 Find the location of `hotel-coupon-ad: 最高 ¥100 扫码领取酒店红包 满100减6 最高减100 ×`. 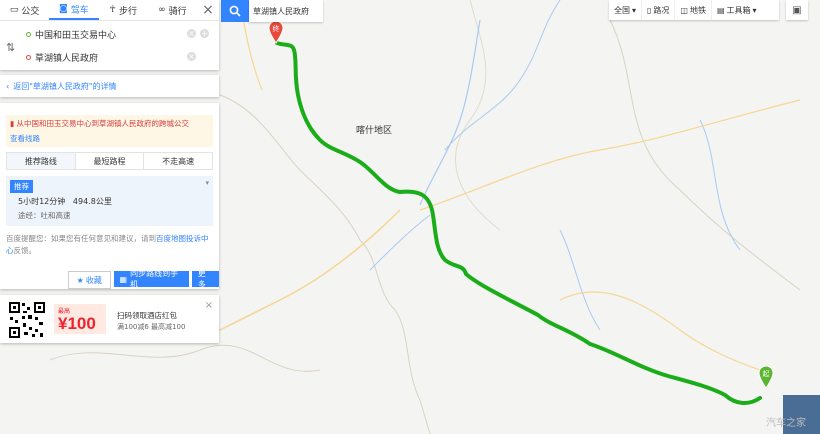

hotel-coupon-ad: 最高 ¥100 扫码领取酒店红包 满100减6 最高减100 × is located at coordinates (109, 319).